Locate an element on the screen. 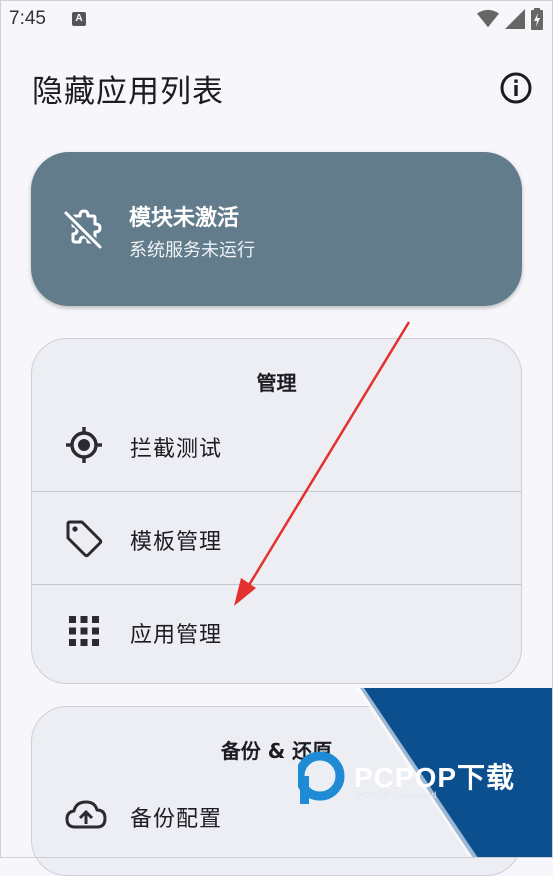 The height and width of the screenshot is (876, 553). wifi-icon is located at coordinates (488, 18).